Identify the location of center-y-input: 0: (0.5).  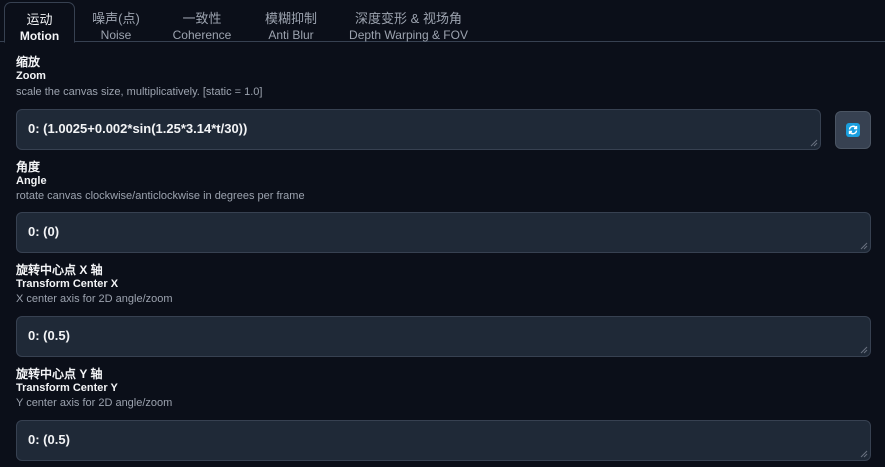
(443, 440).